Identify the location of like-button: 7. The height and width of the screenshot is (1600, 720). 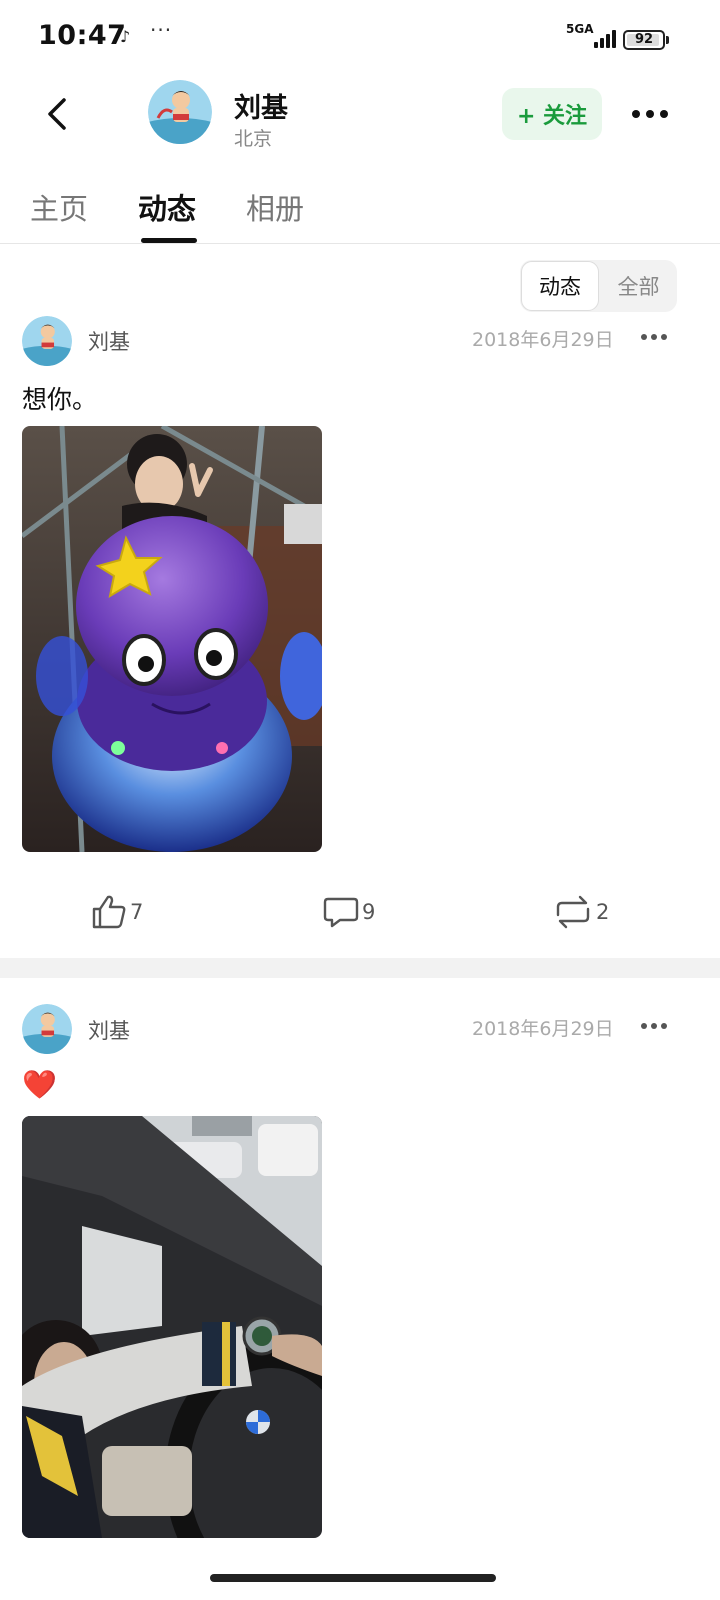
(116, 912).